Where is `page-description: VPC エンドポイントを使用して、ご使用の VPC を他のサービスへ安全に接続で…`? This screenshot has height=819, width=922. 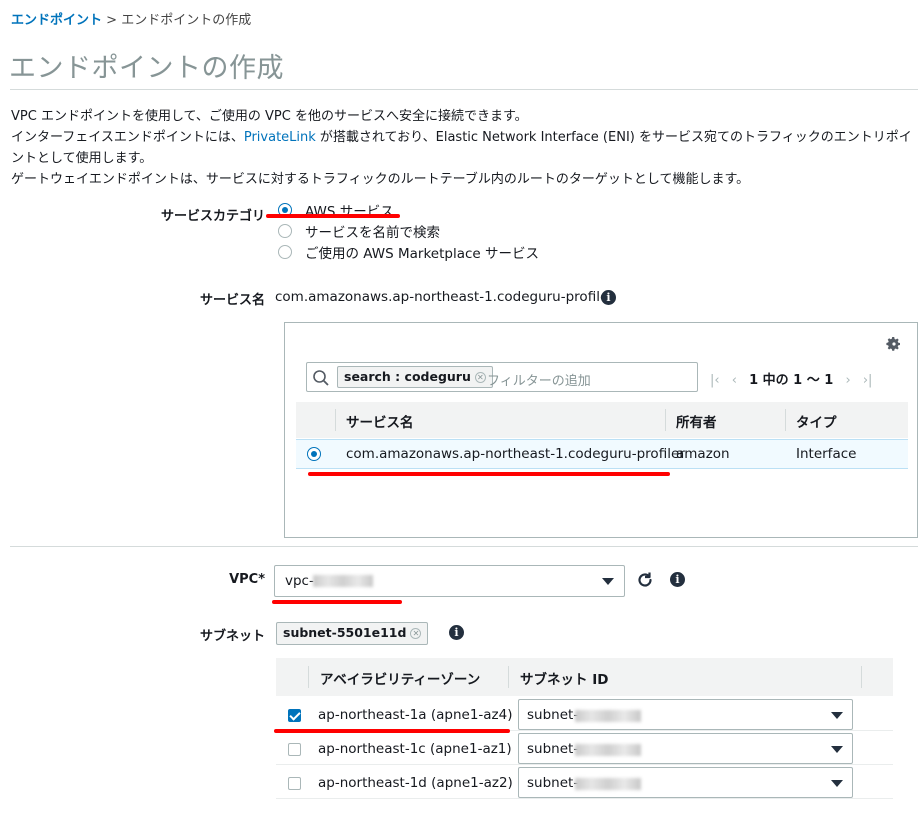
page-description: VPC エンドポイントを使用して、ご使用の VPC を他のサービスへ安全に接続で… is located at coordinates (463, 148).